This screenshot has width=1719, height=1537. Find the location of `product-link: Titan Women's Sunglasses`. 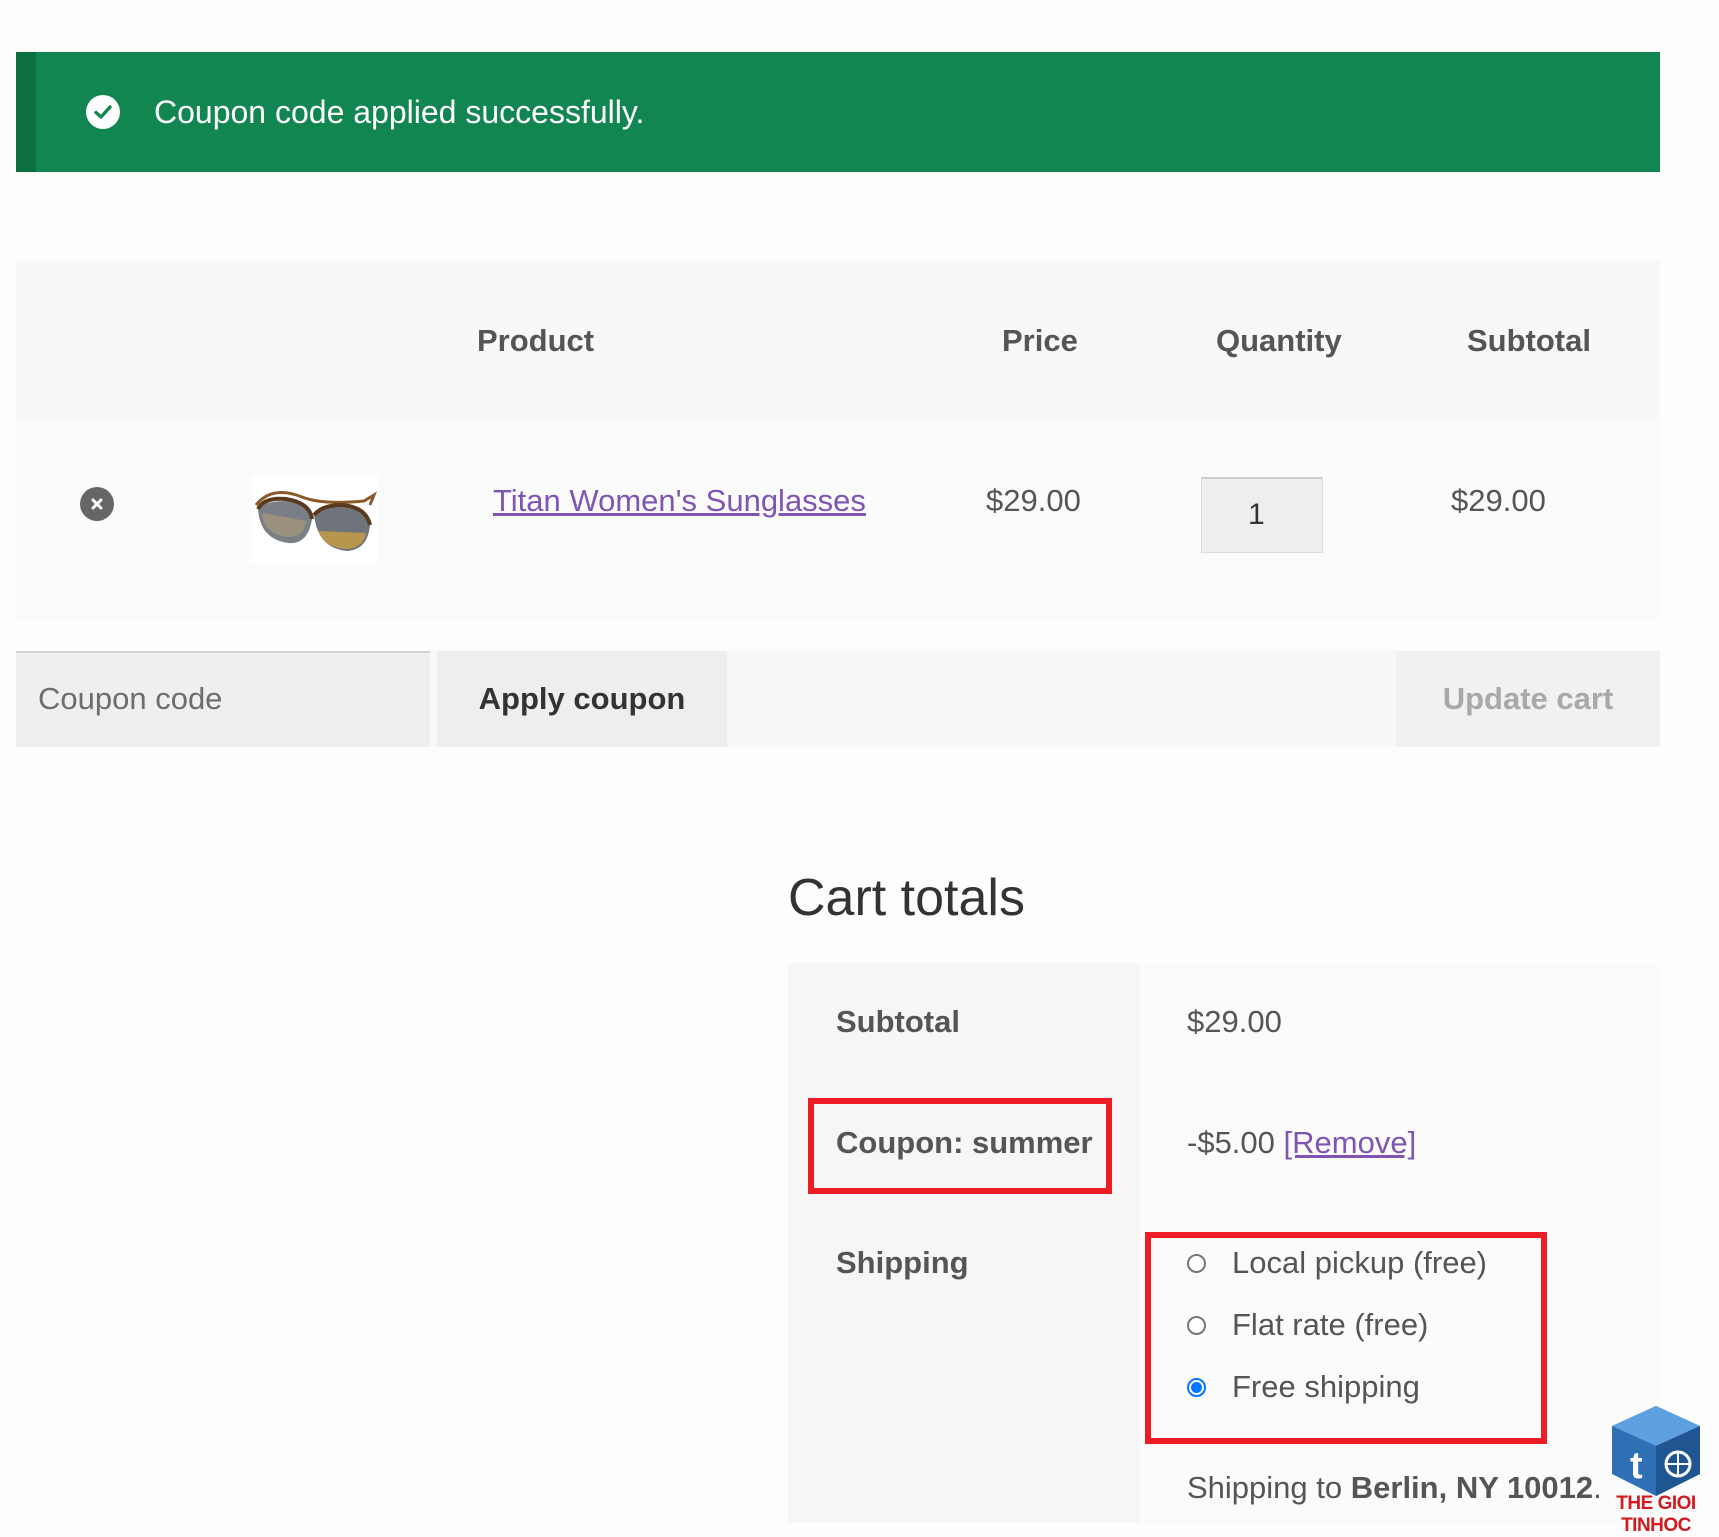

product-link: Titan Women's Sunglasses is located at coordinates (679, 501).